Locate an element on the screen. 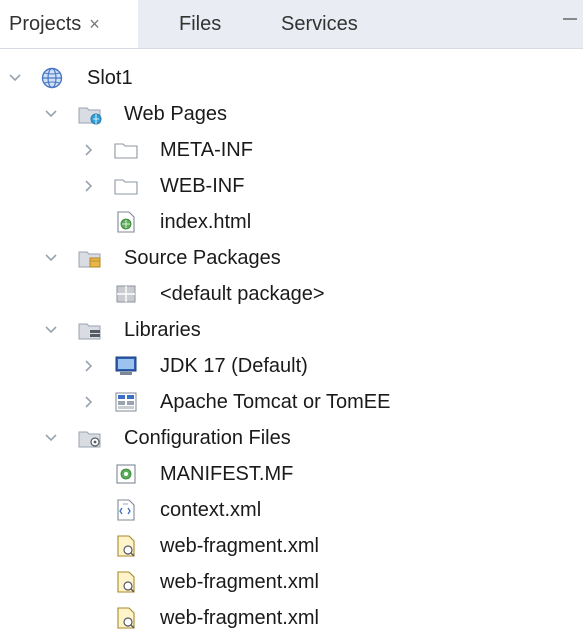  close-icon: × is located at coordinates (94, 24).